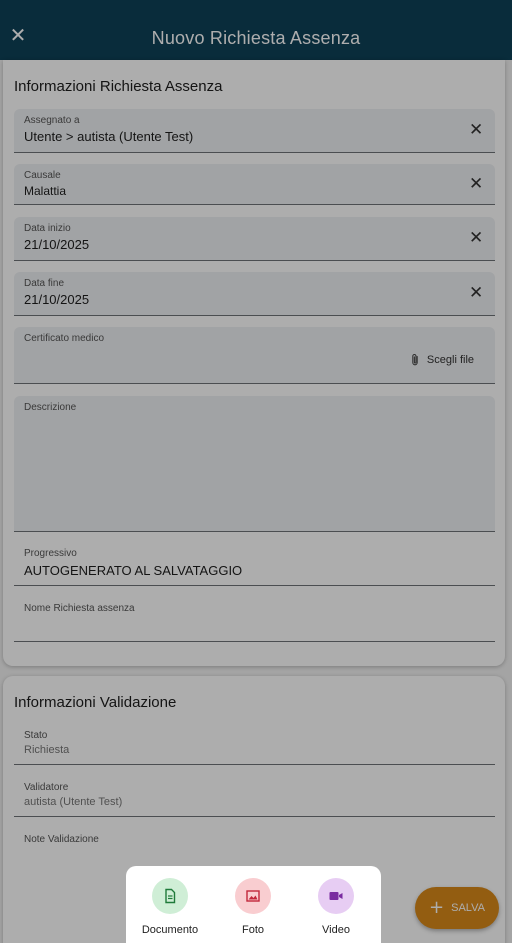  I want to click on option-video-label: Video, so click(336, 930).